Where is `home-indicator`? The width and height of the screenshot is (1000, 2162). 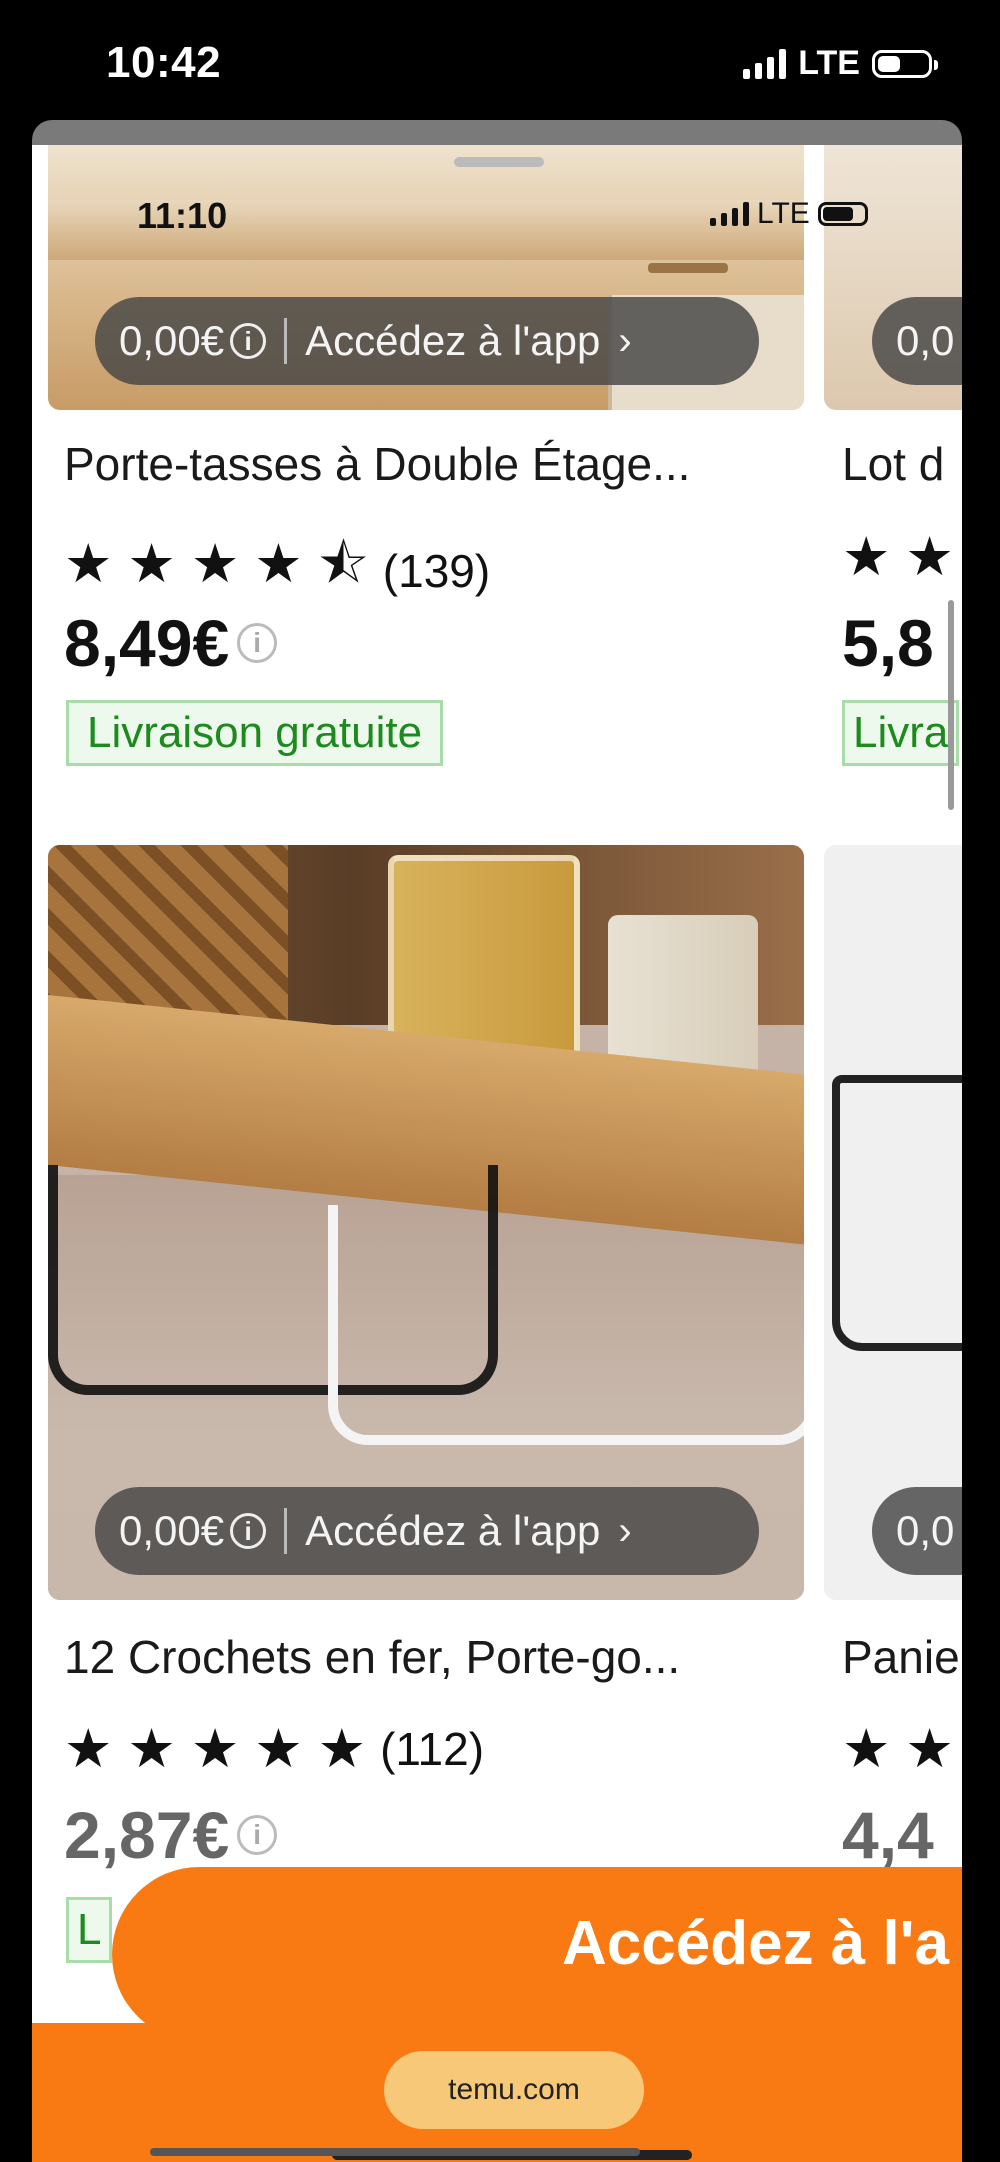 home-indicator is located at coordinates (395, 2152).